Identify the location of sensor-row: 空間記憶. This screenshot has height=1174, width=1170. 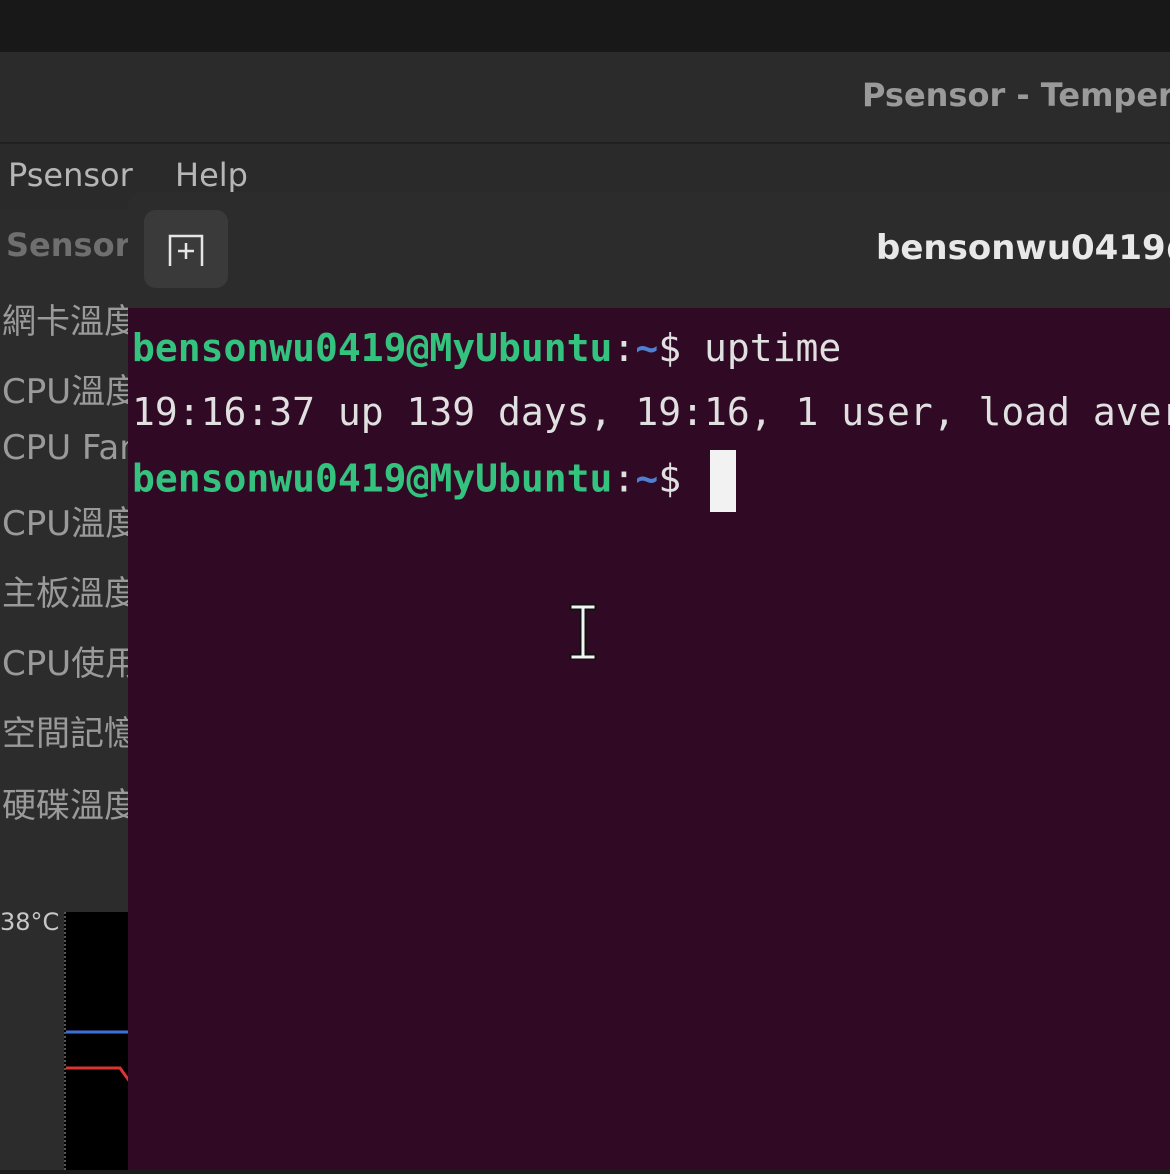
(65, 730).